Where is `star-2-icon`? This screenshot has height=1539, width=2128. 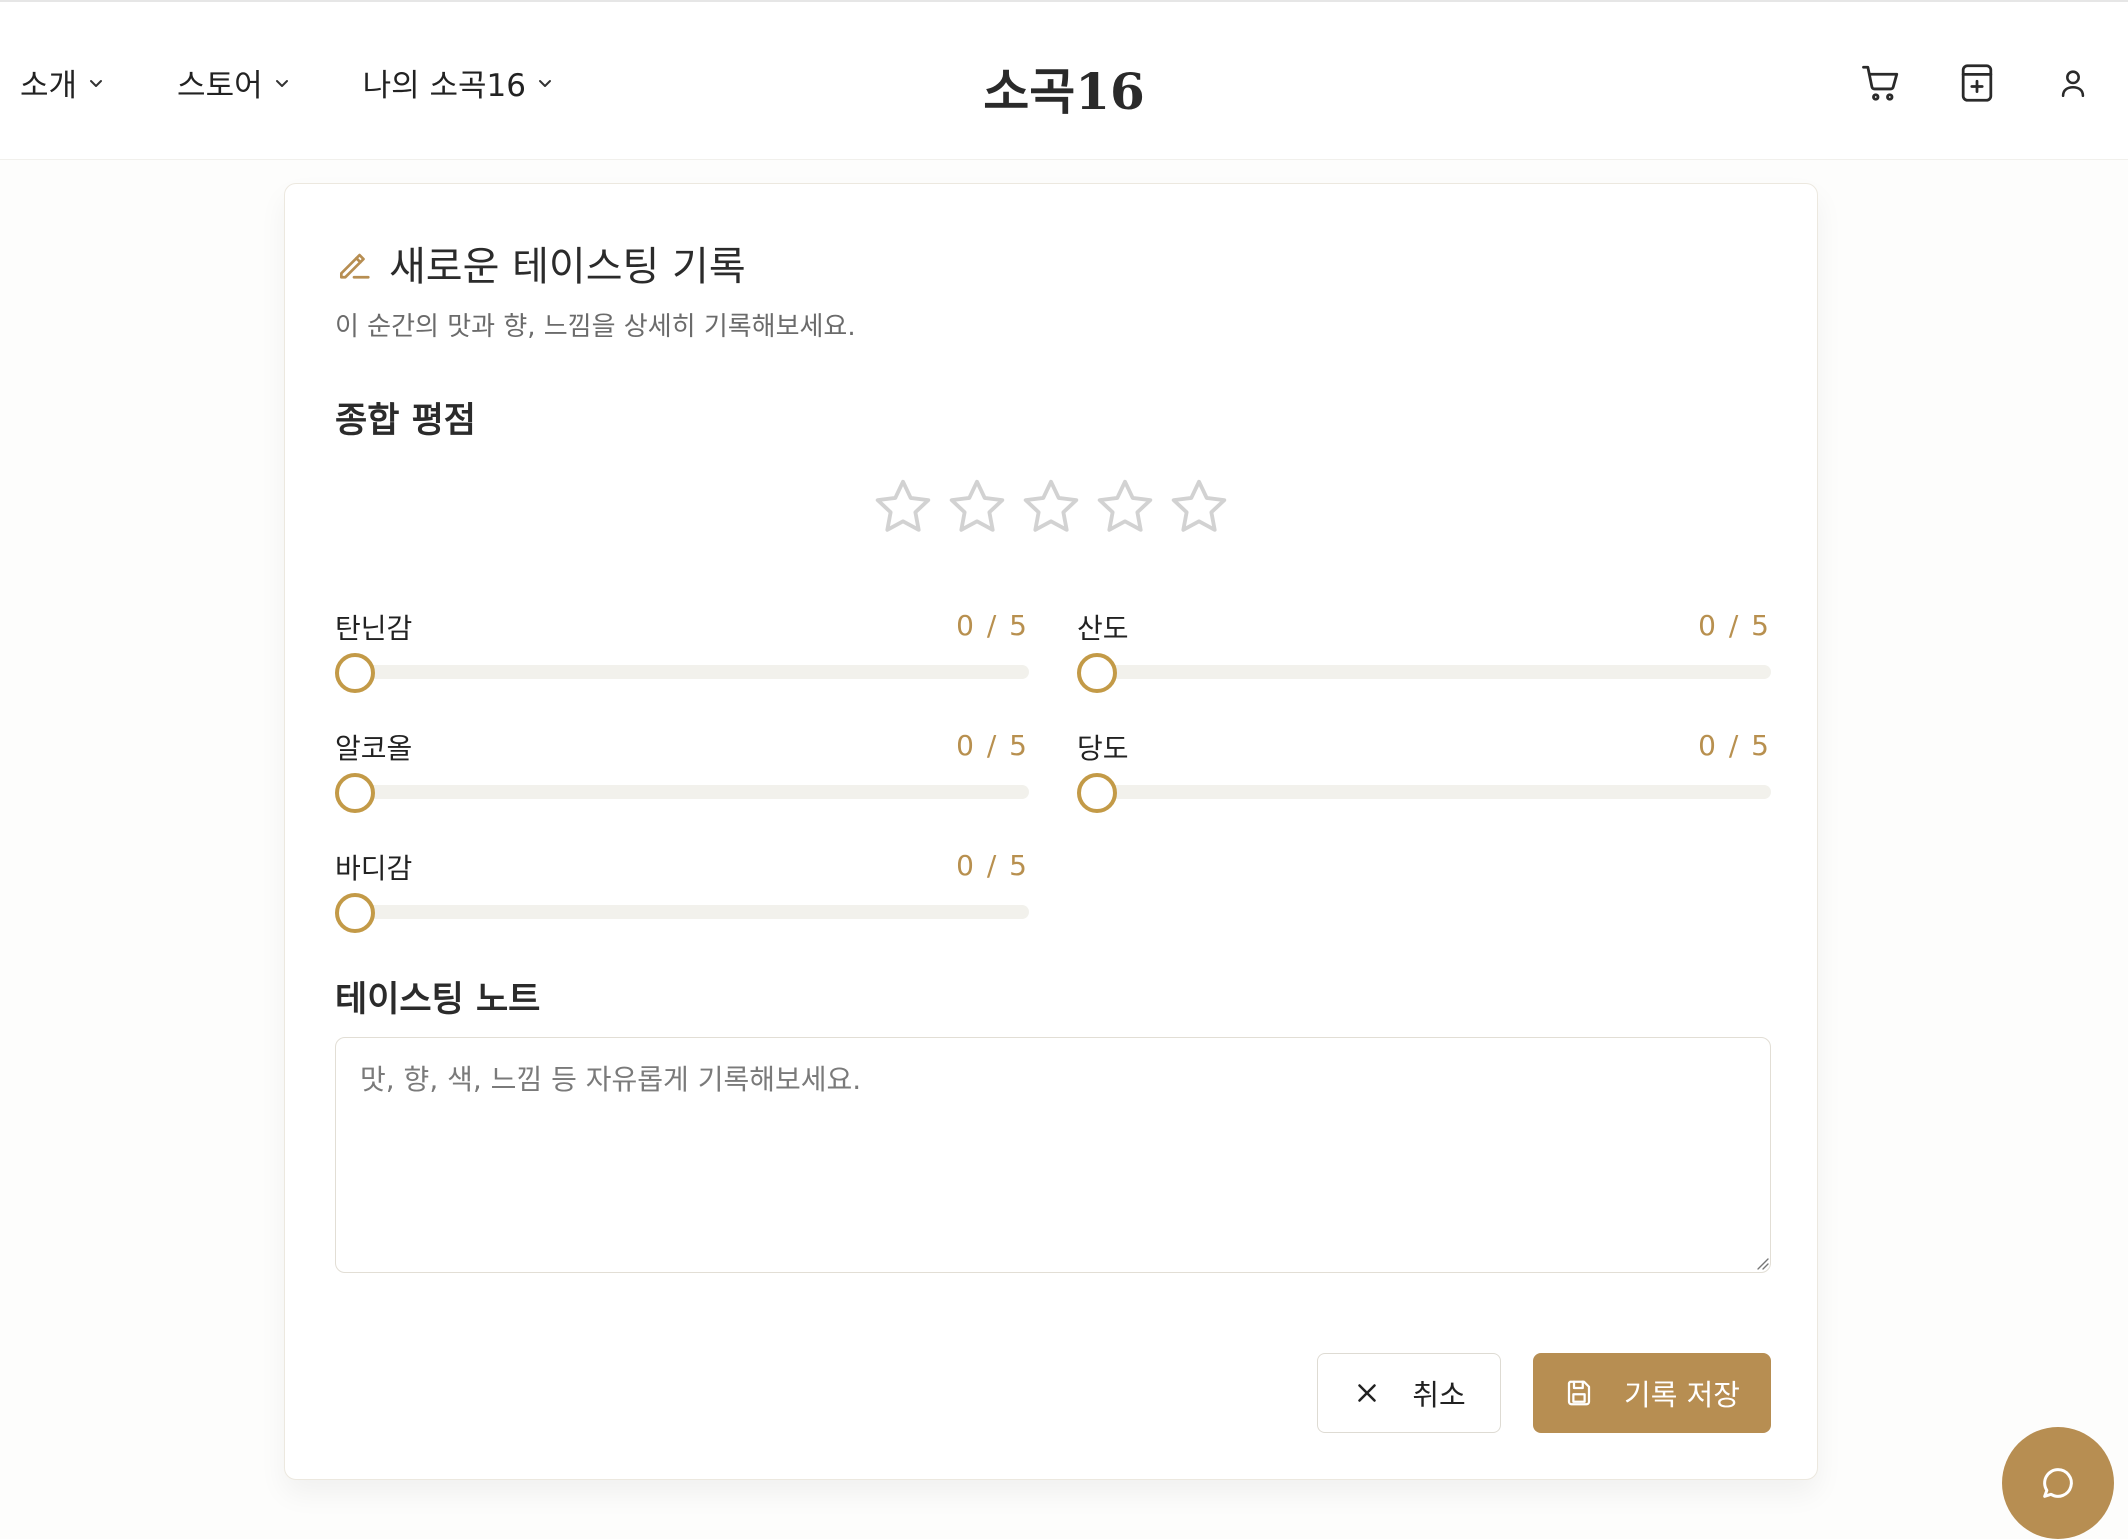
star-2-icon is located at coordinates (977, 507).